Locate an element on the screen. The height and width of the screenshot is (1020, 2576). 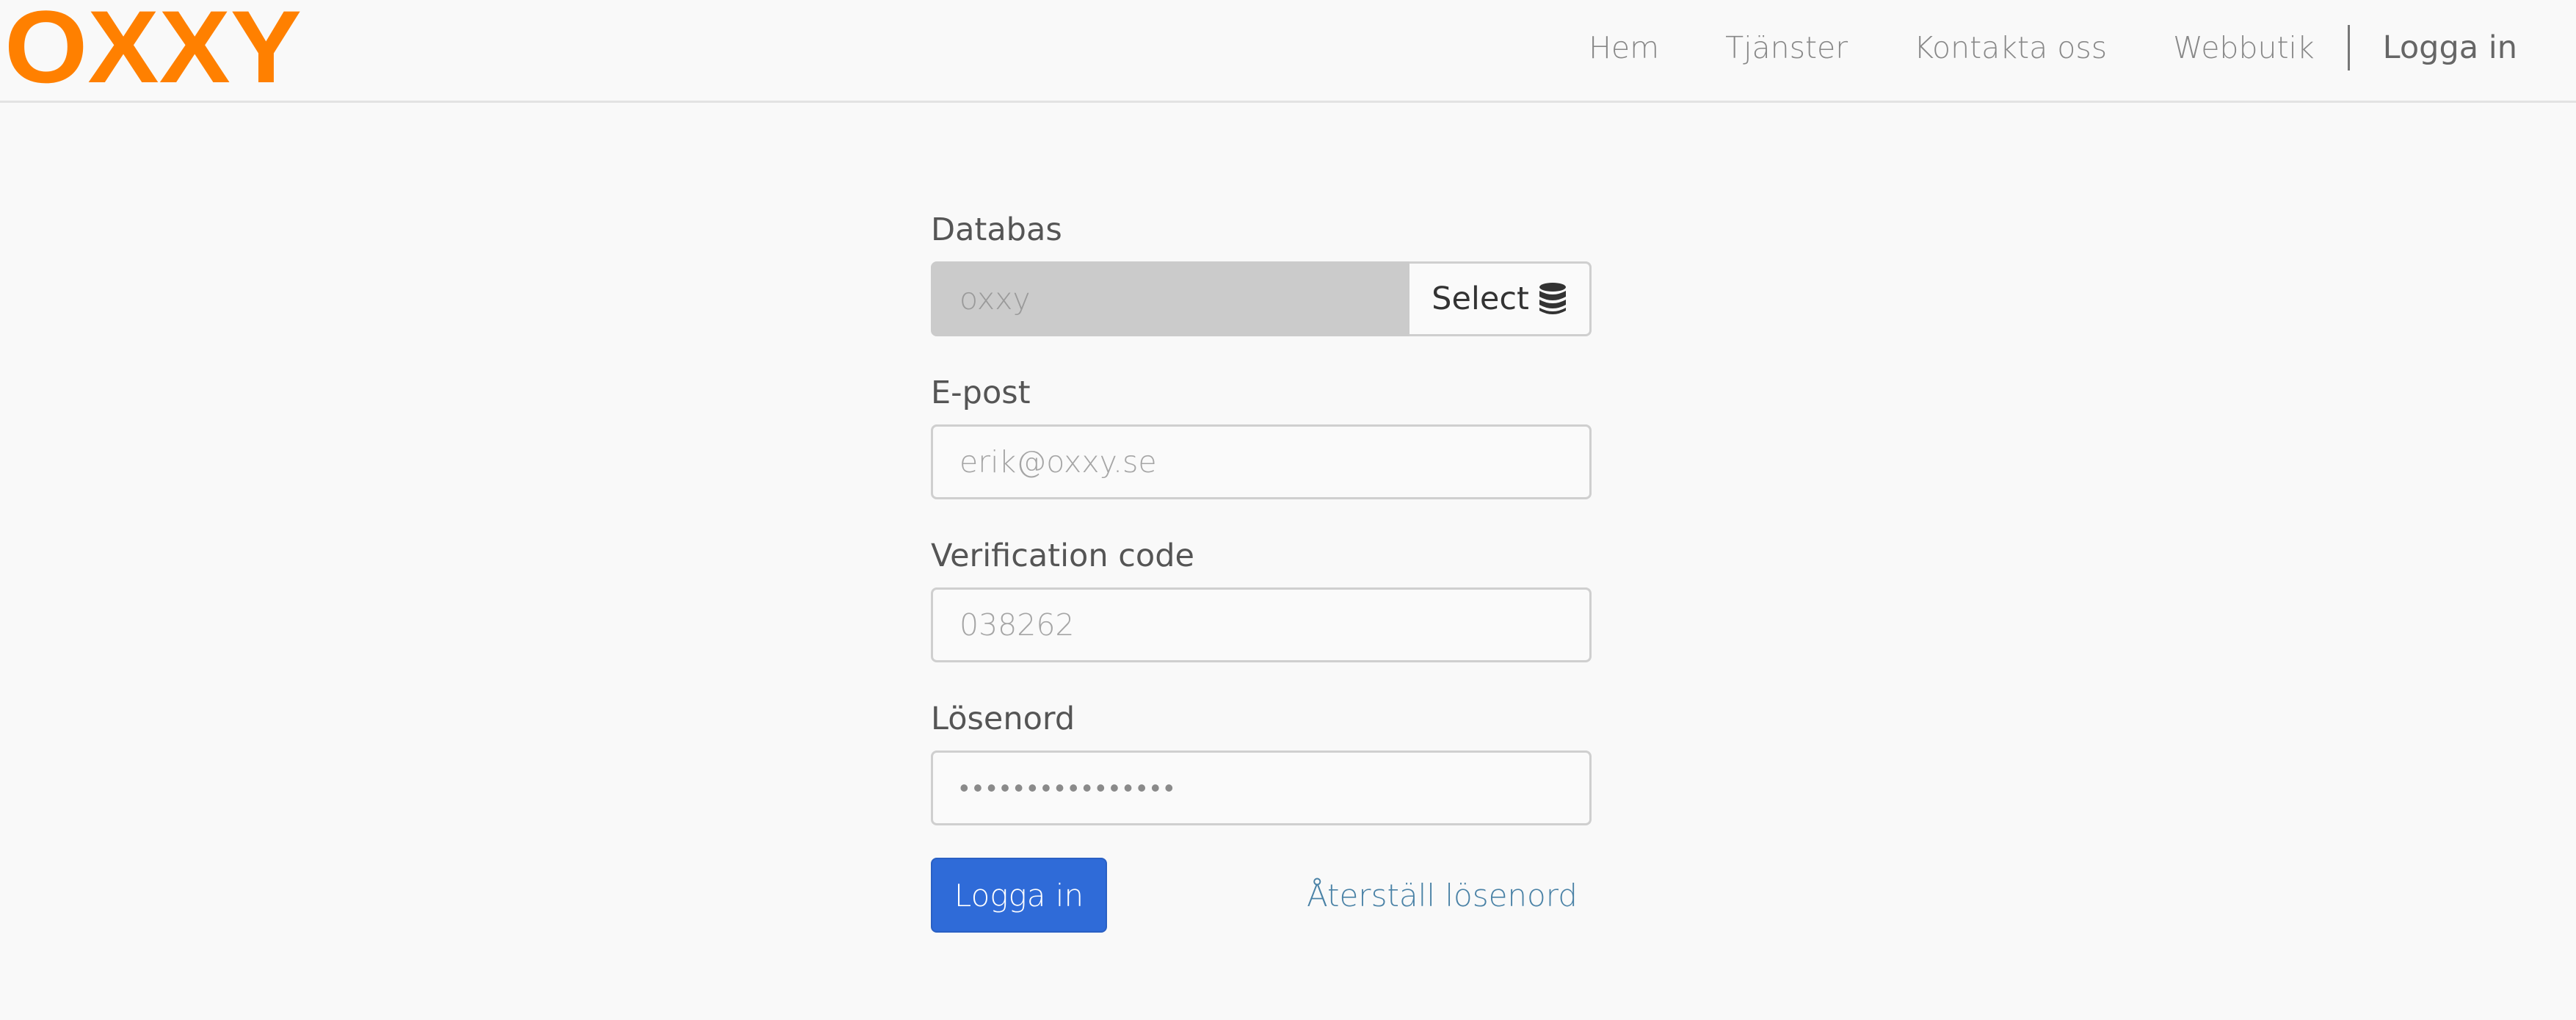
select-database-button: Select is located at coordinates (1501, 298).